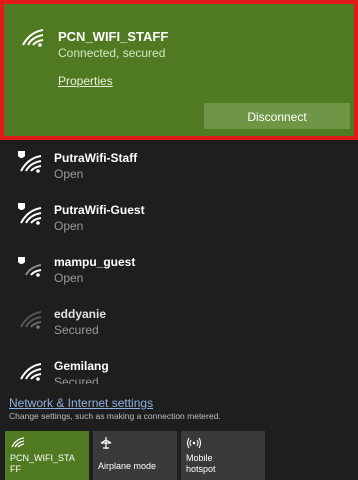  I want to click on connected-network-name: PCN_WIFI_STAFF, so click(113, 36).